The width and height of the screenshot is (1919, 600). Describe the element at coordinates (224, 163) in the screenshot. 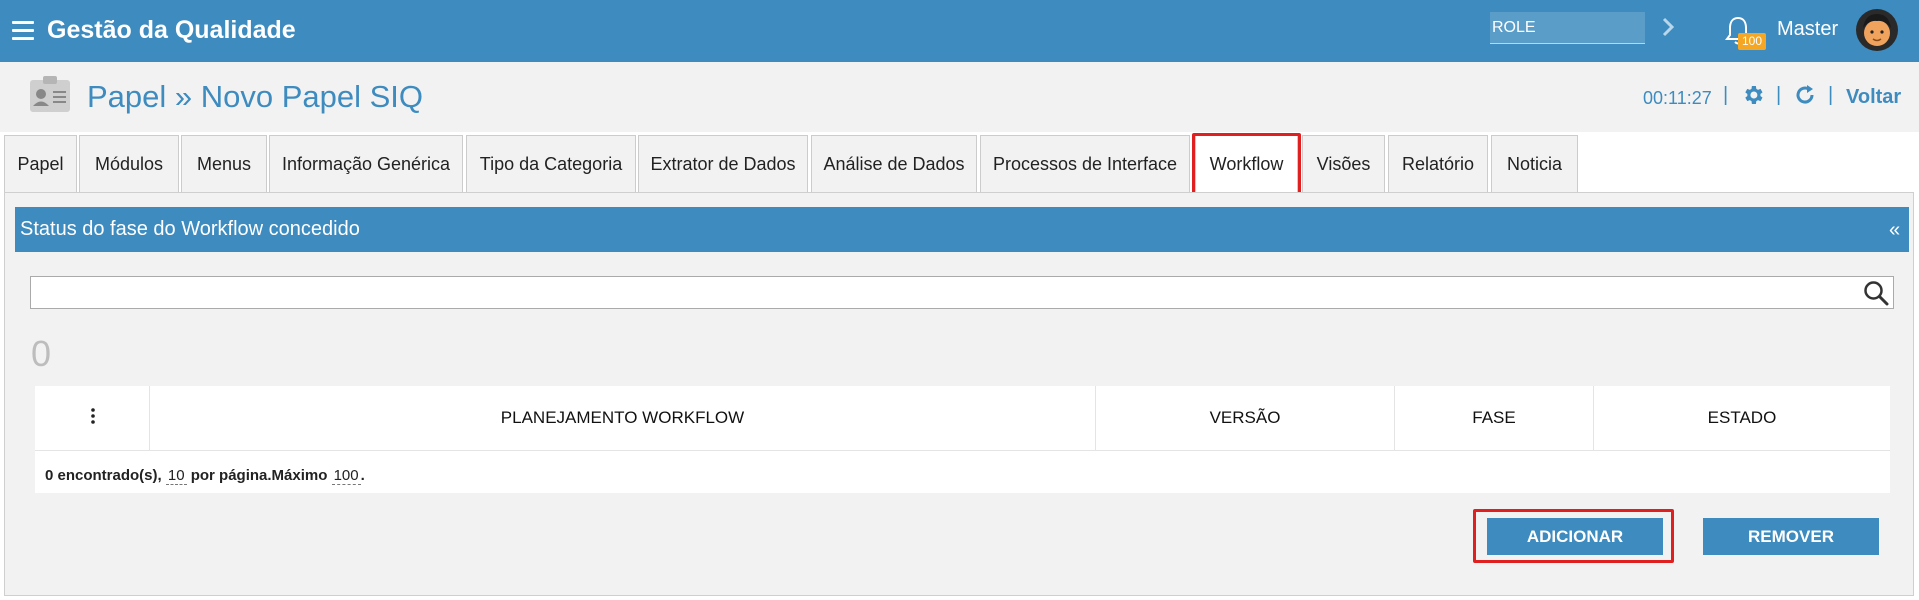

I see `tab-menus: Menus` at that location.